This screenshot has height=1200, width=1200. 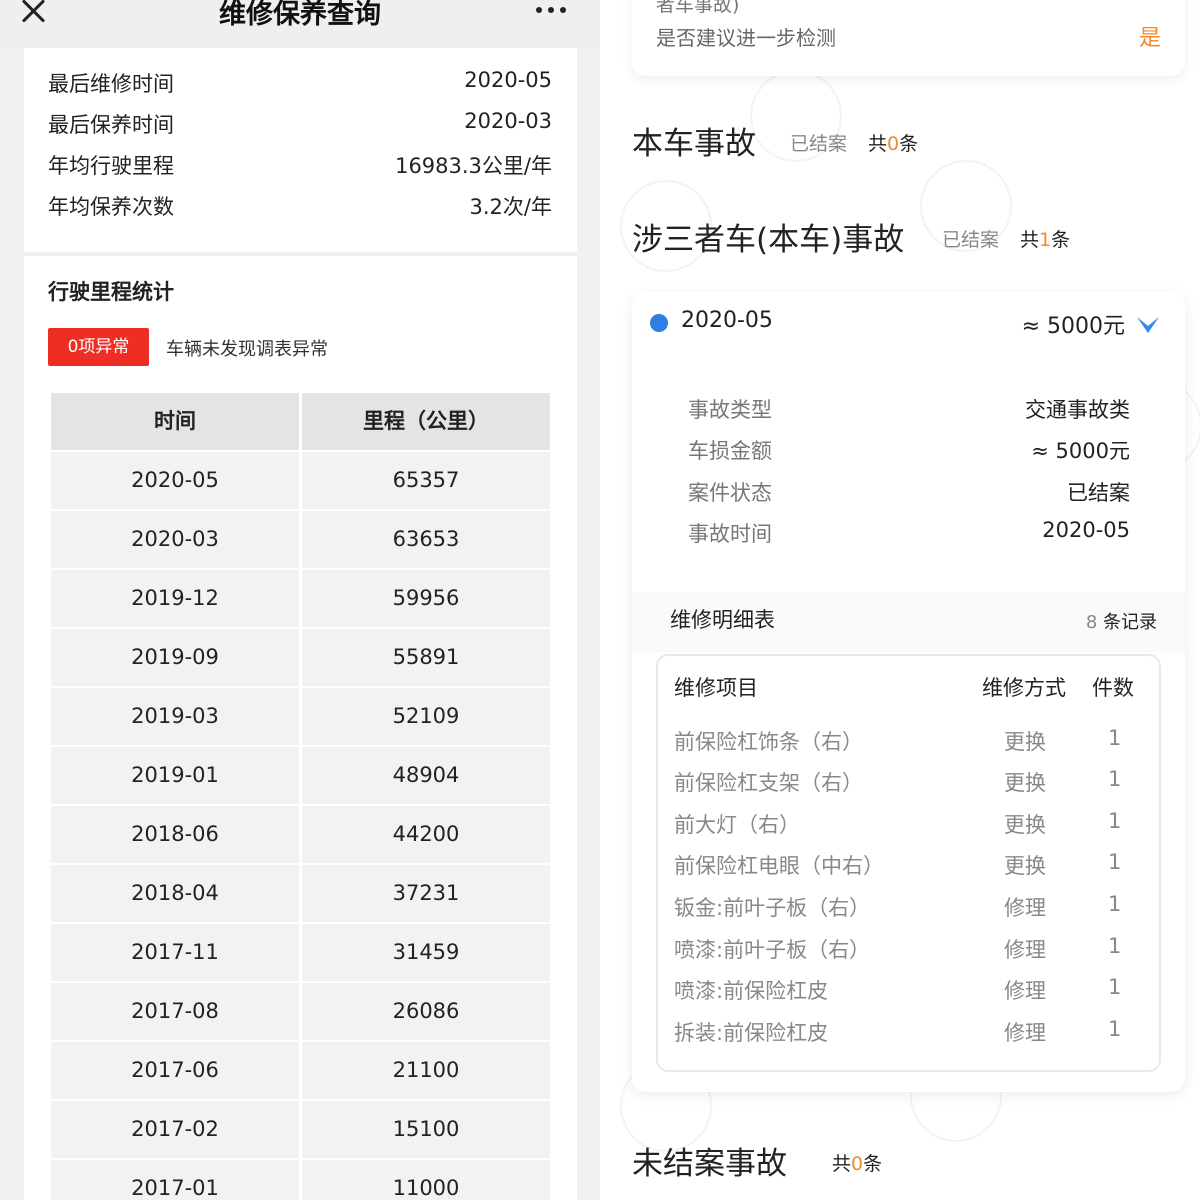 I want to click on cell-mileage: 11000, so click(x=426, y=1180).